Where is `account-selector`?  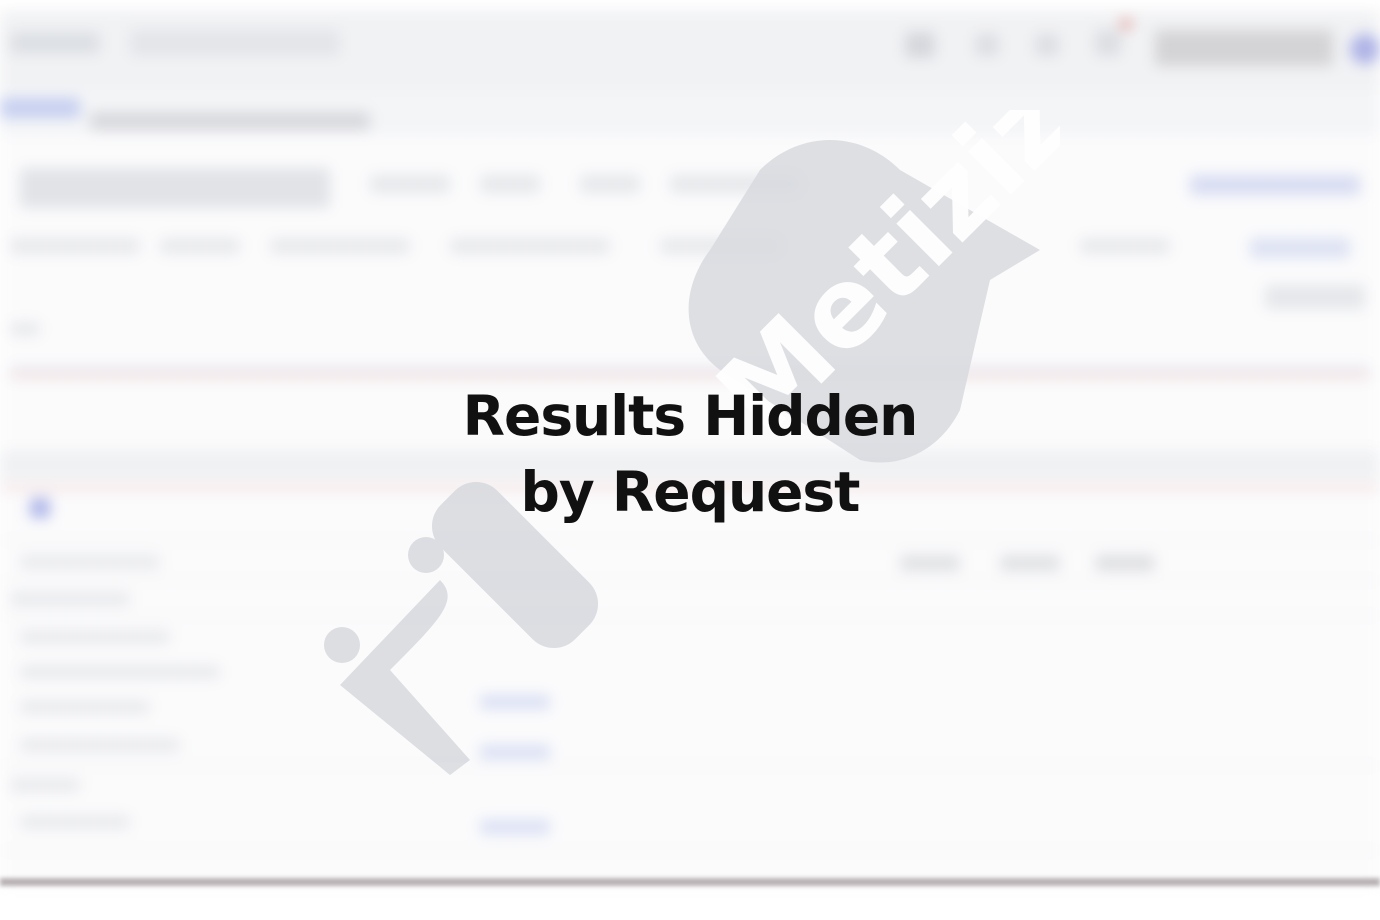
account-selector is located at coordinates (175, 188).